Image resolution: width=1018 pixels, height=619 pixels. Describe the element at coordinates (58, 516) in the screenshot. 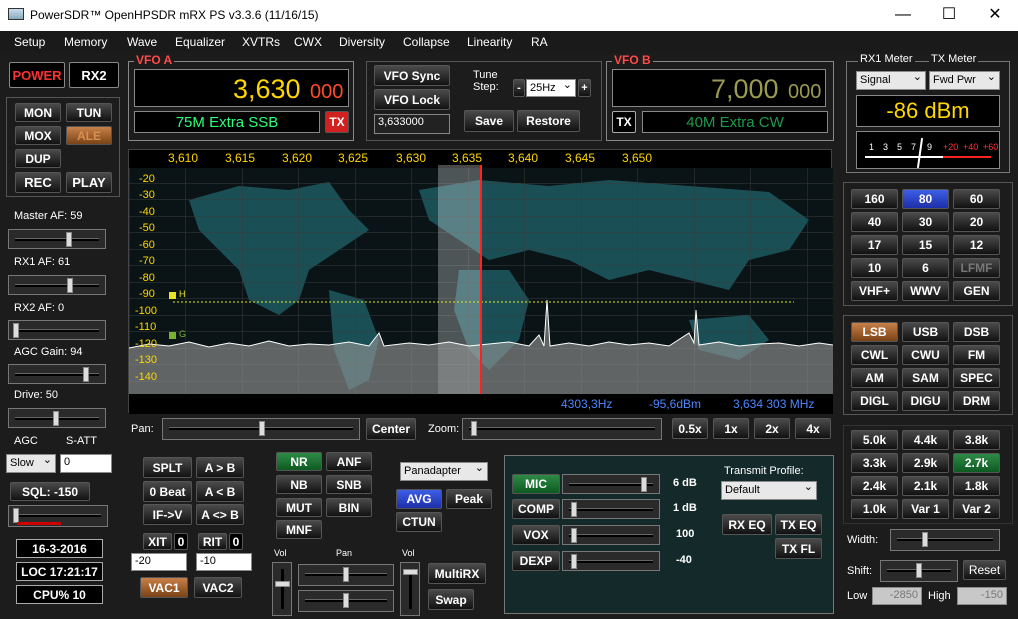

I see `sql-slider` at that location.